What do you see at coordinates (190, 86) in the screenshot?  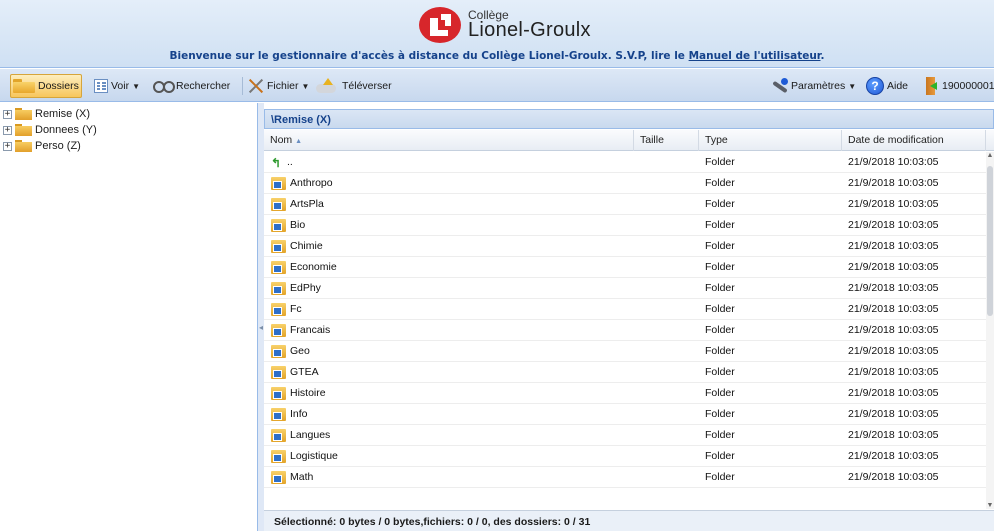 I see `rechercher-button: Rechercher` at bounding box center [190, 86].